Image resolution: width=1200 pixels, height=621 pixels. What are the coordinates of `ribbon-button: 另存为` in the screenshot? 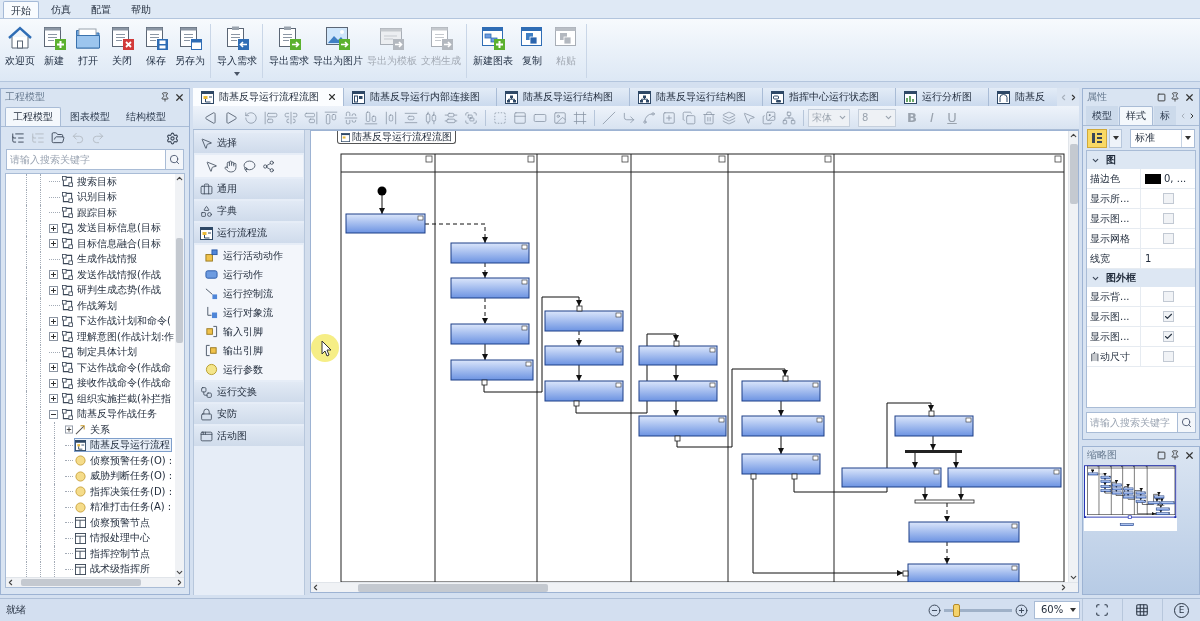 It's located at (190, 45).